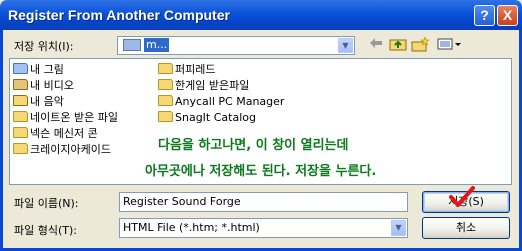 Image resolution: width=522 pixels, height=251 pixels. Describe the element at coordinates (20, 68) in the screenshot. I see `my-pictures-icon` at that location.